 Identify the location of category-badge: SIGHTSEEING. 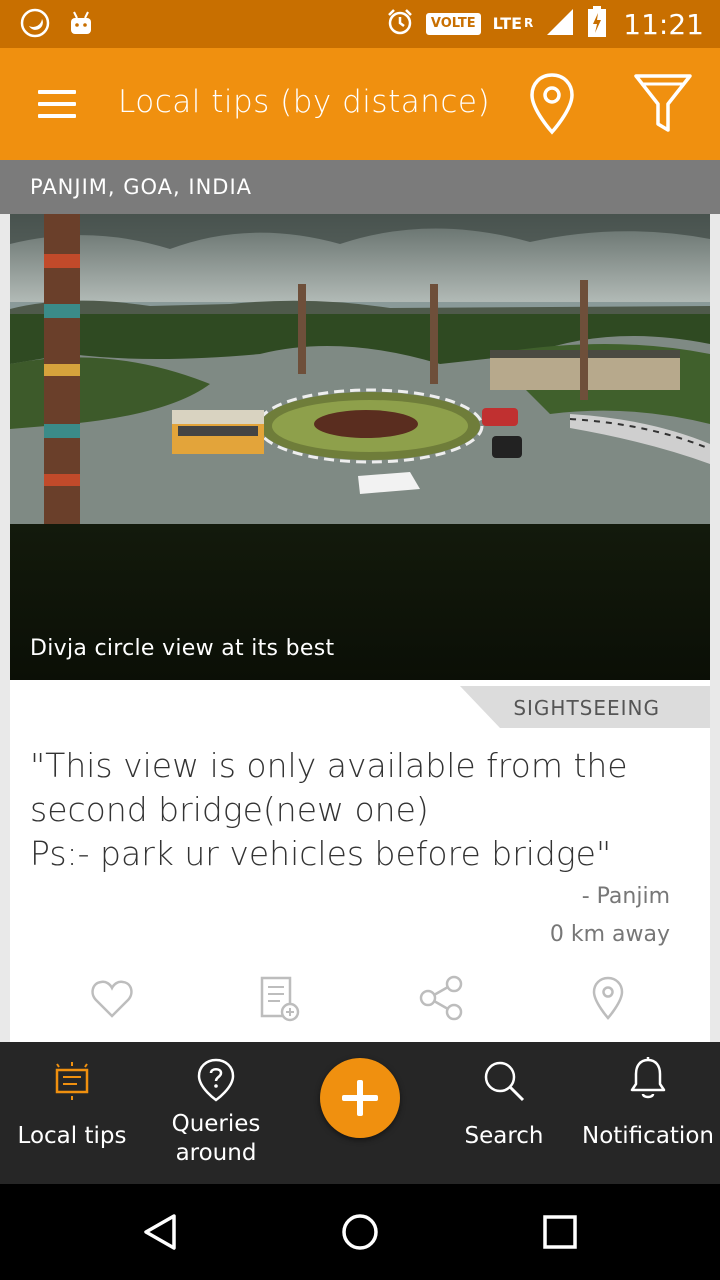
(585, 707).